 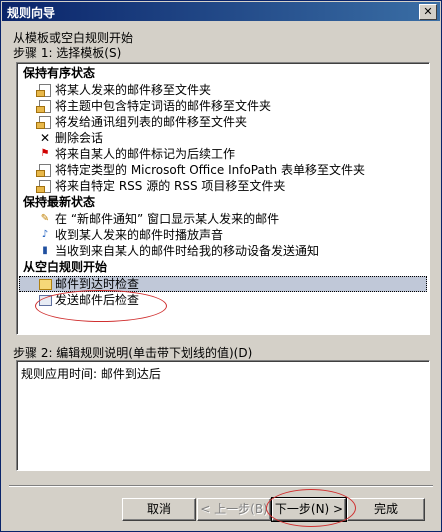 I want to click on note-alert-icon: ✎, so click(x=45, y=218).